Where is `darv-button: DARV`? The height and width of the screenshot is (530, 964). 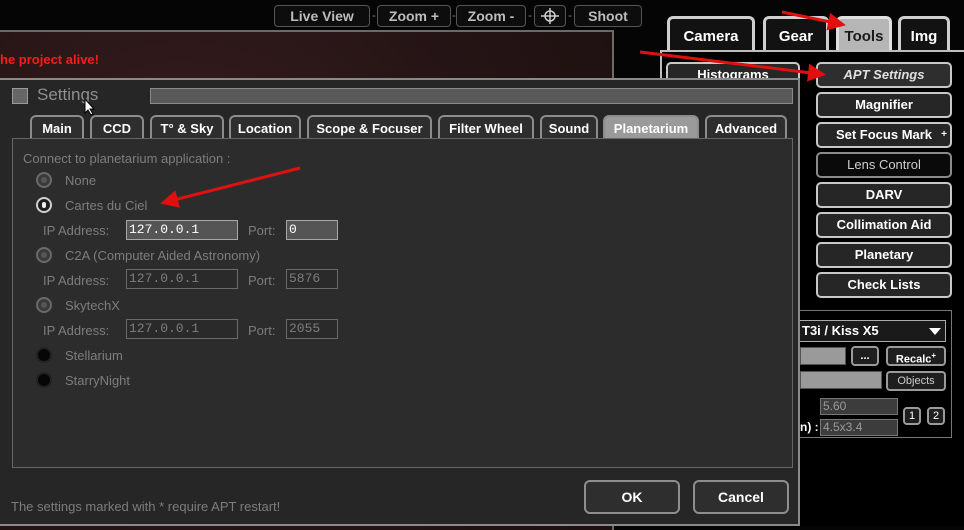
darv-button: DARV is located at coordinates (884, 195).